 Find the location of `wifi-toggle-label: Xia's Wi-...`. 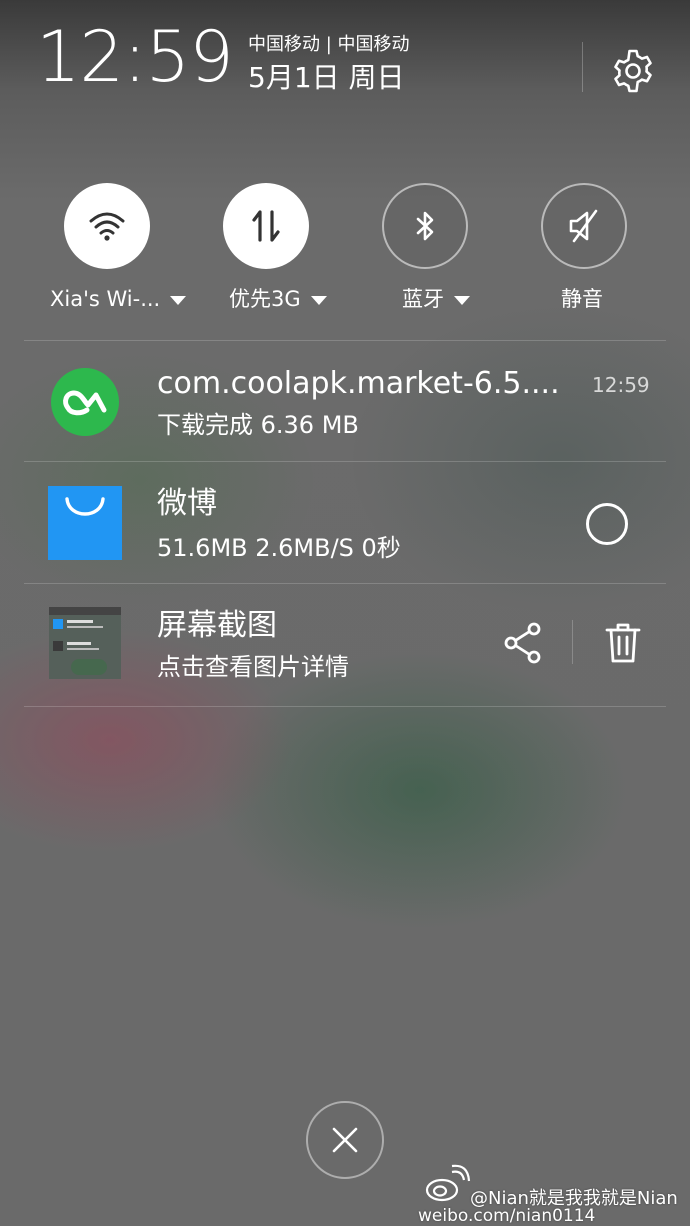

wifi-toggle-label: Xia's Wi-... is located at coordinates (118, 299).